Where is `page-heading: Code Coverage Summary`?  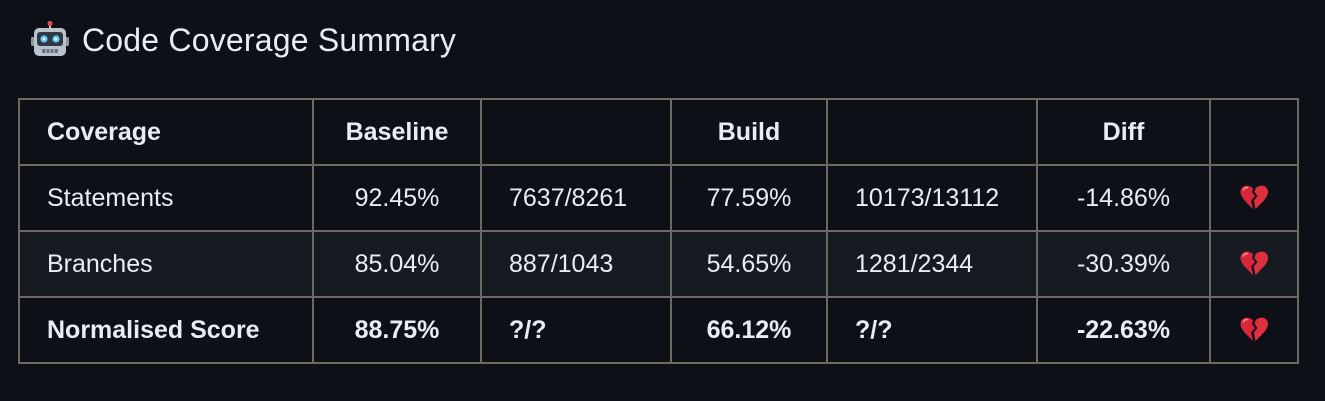 page-heading: Code Coverage Summary is located at coordinates (243, 40).